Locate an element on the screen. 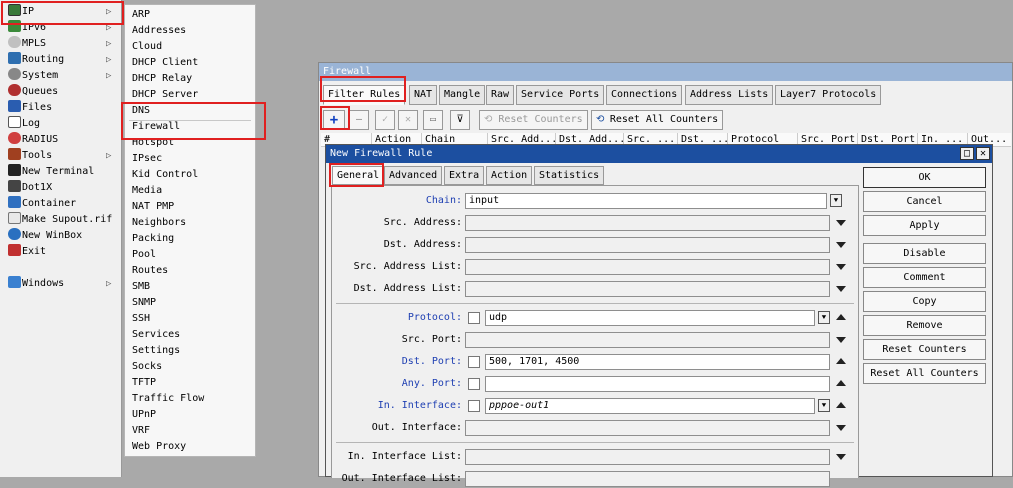 This screenshot has height=488, width=1013. submenu-item-settings: Settings is located at coordinates (156, 351).